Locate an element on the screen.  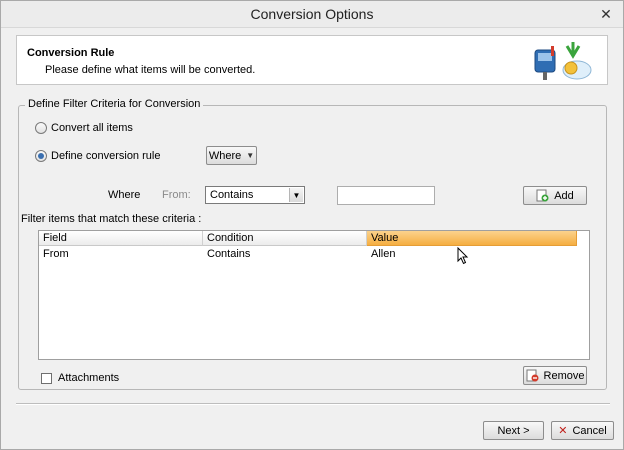
radio-convert-all-label: Convert all items is located at coordinates (92, 128).